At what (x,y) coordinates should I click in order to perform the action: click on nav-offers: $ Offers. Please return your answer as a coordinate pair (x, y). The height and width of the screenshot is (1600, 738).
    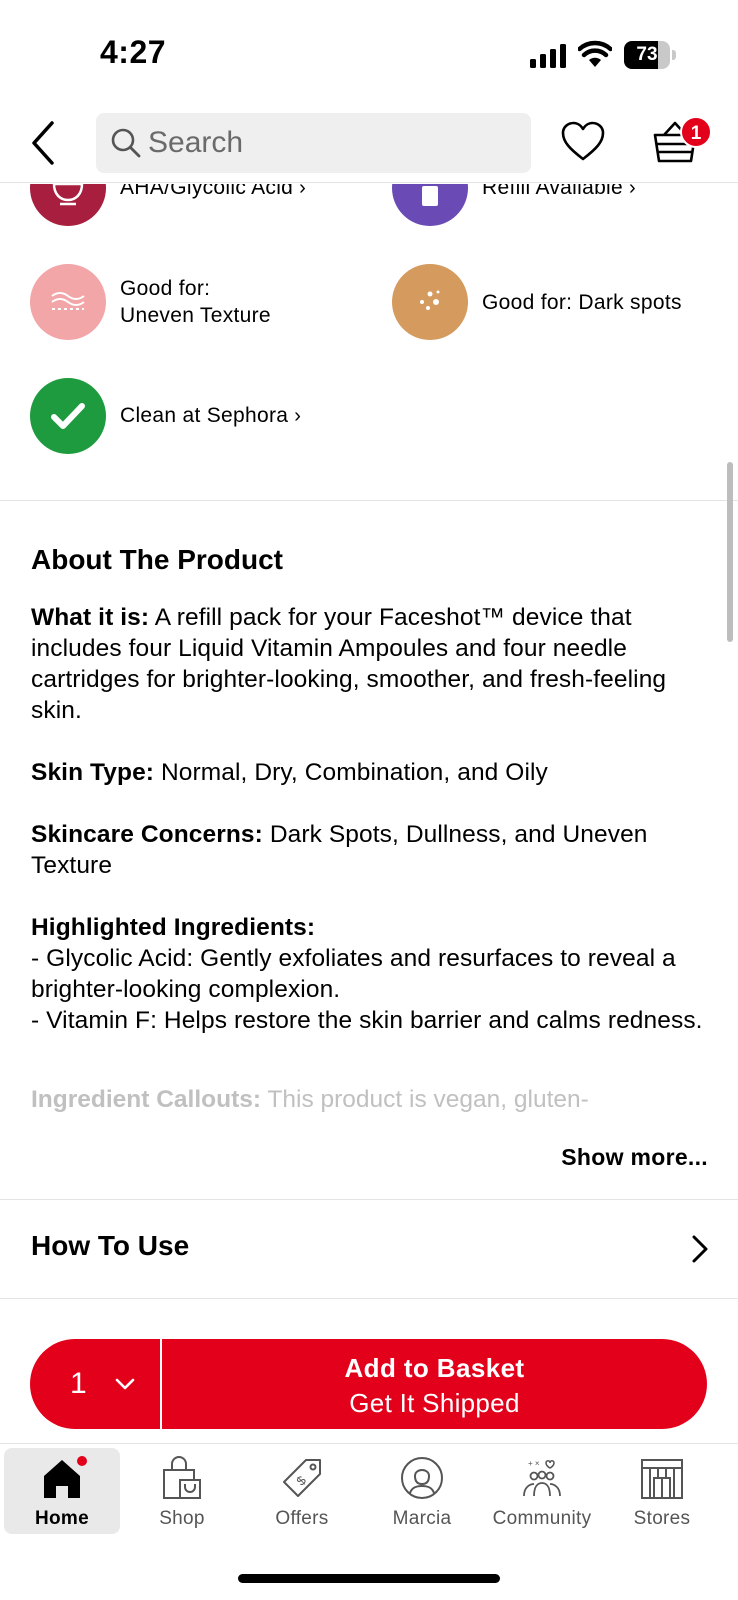
    Looking at the image, I should click on (302, 1491).